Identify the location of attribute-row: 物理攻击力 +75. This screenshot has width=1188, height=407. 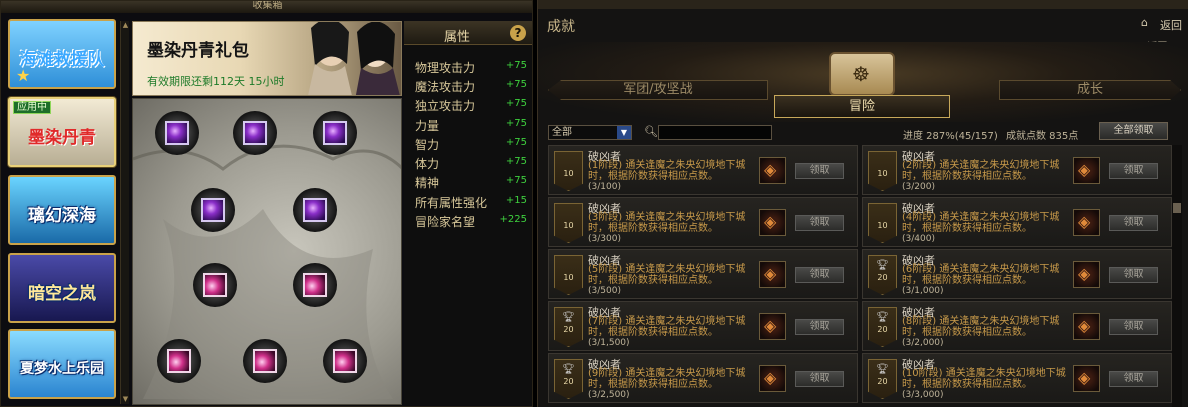
(471, 68).